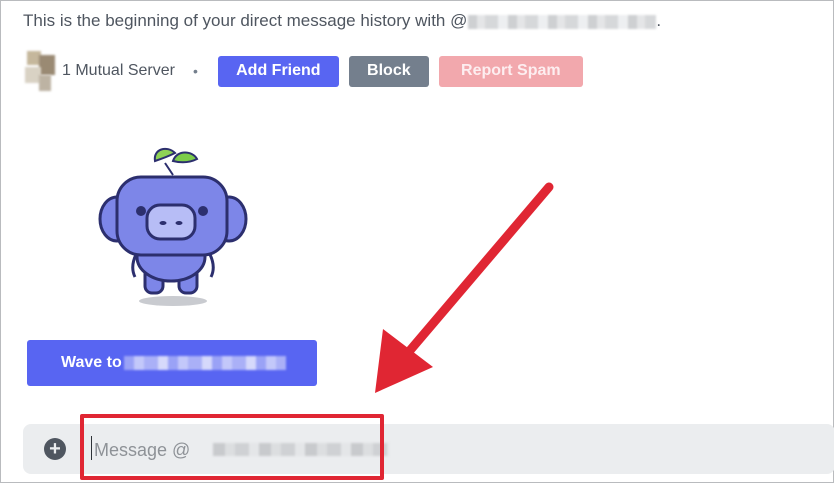  What do you see at coordinates (278, 71) in the screenshot?
I see `add-friend-button: Add Friend` at bounding box center [278, 71].